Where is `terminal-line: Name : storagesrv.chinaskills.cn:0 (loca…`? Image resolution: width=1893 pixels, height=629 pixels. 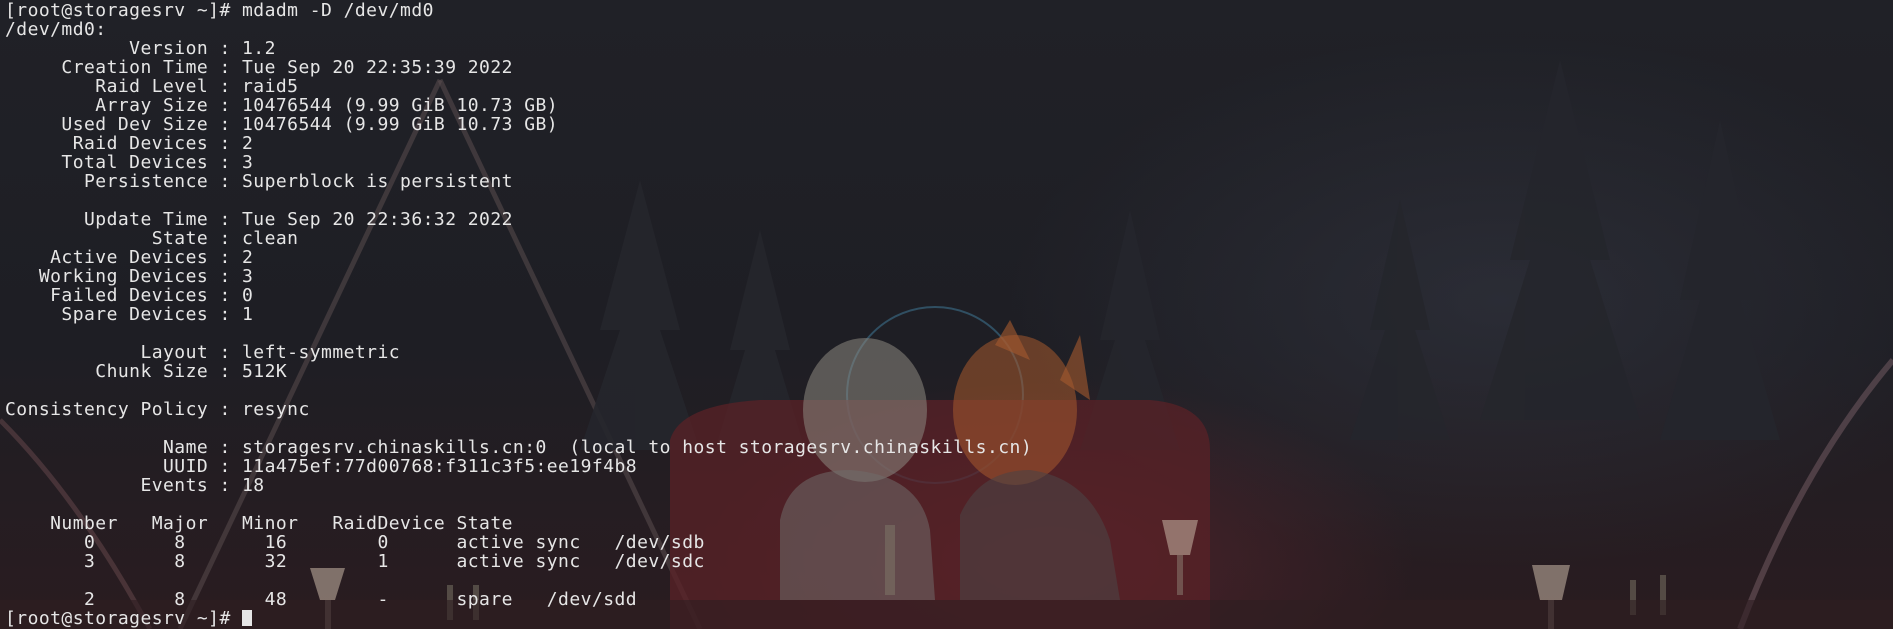 terminal-line: Name : storagesrv.chinaskills.cn:0 (loca… is located at coordinates (519, 447).